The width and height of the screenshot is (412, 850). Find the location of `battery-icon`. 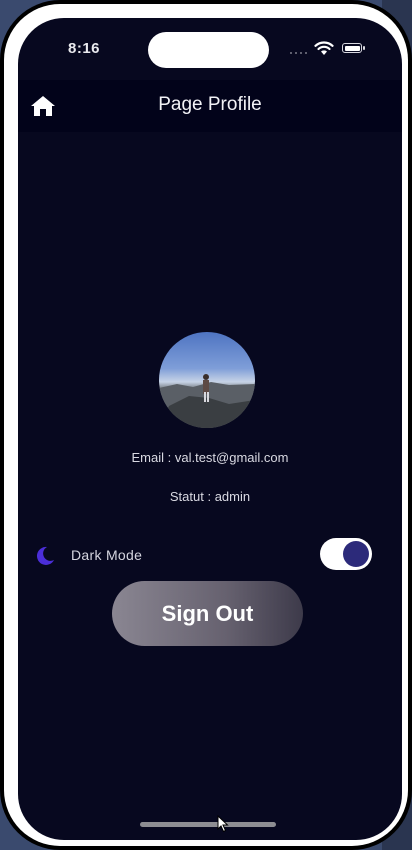

battery-icon is located at coordinates (352, 48).